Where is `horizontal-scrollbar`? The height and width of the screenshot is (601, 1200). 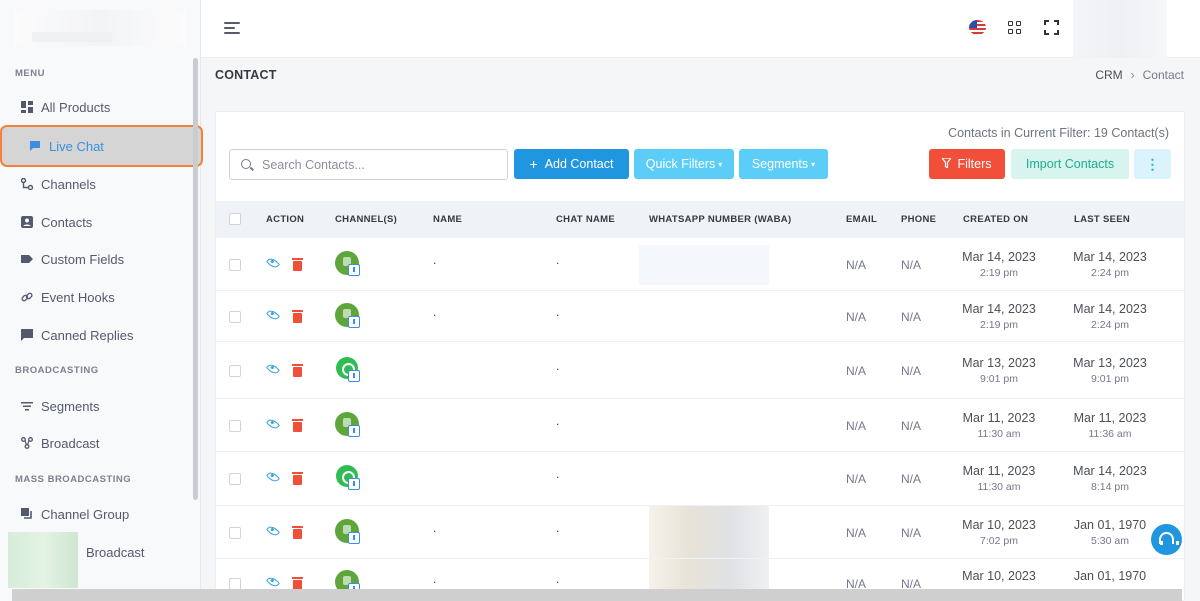 horizontal-scrollbar is located at coordinates (597, 595).